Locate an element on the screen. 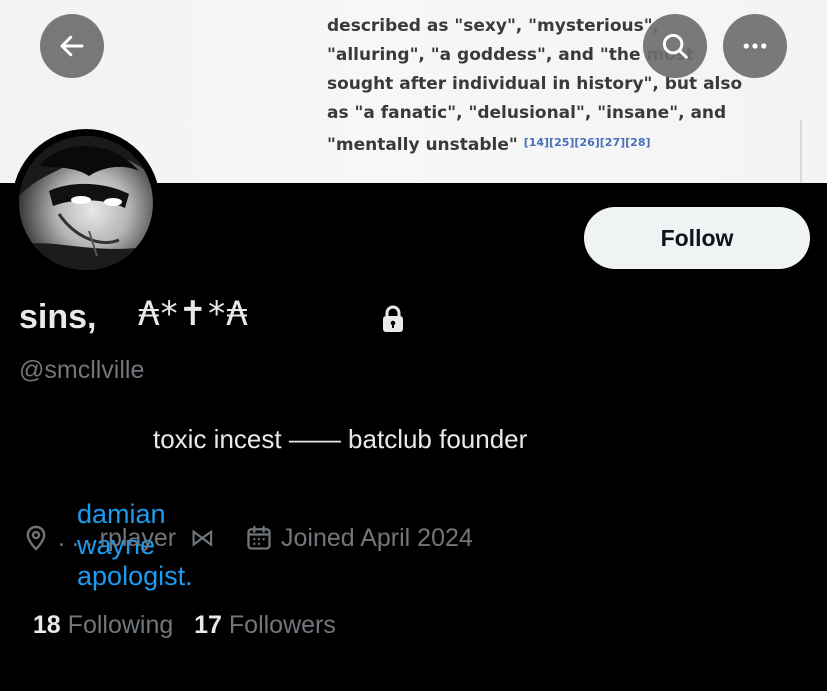  search-button is located at coordinates (675, 46).